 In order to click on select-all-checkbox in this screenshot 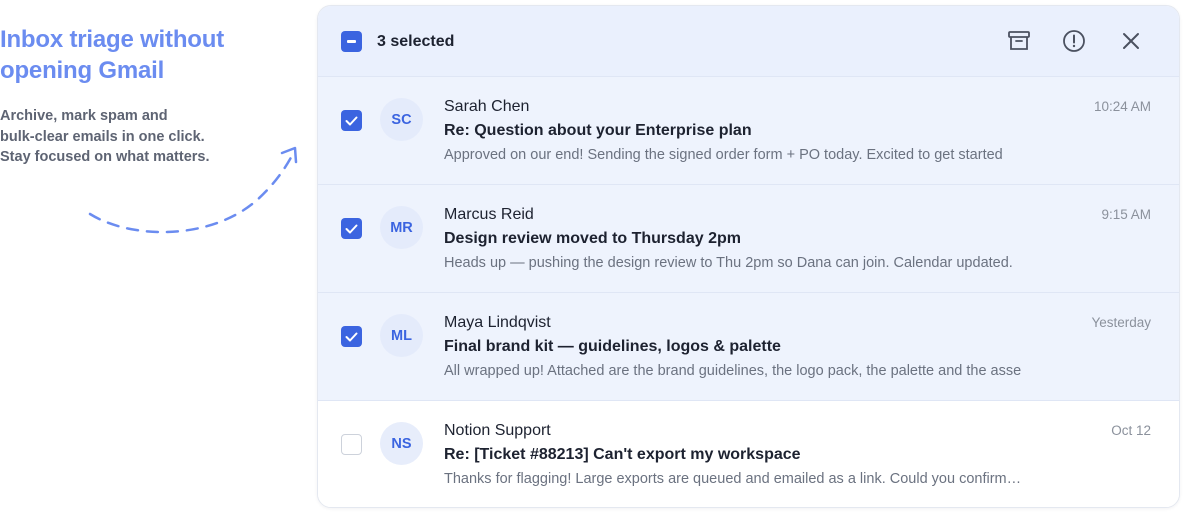, I will do `click(351, 41)`.